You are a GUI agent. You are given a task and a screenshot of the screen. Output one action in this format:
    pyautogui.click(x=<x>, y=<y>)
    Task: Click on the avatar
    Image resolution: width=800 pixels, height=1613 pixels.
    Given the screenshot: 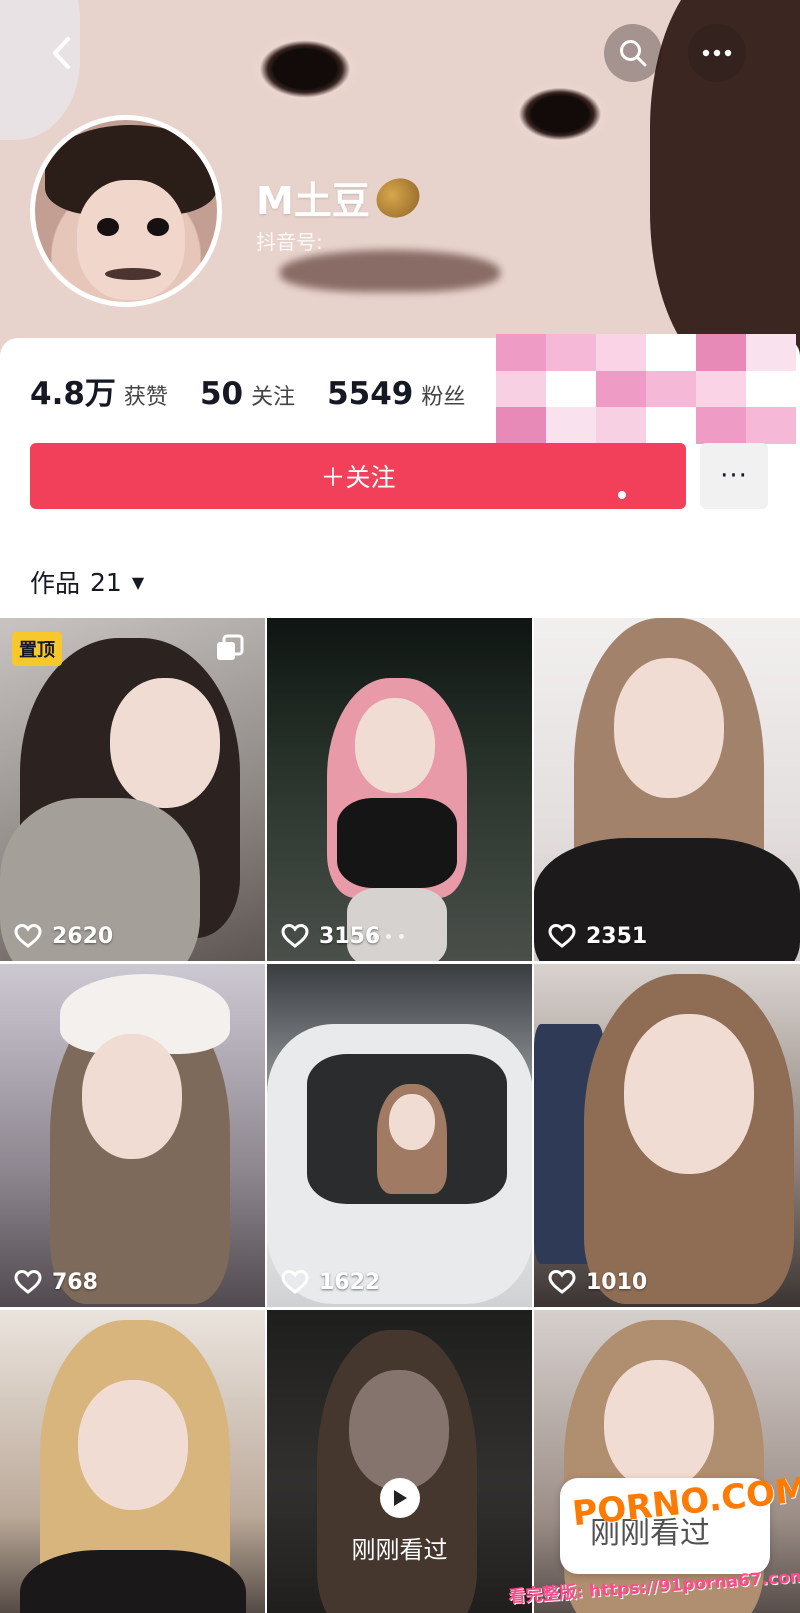 What is the action you would take?
    pyautogui.click(x=126, y=211)
    